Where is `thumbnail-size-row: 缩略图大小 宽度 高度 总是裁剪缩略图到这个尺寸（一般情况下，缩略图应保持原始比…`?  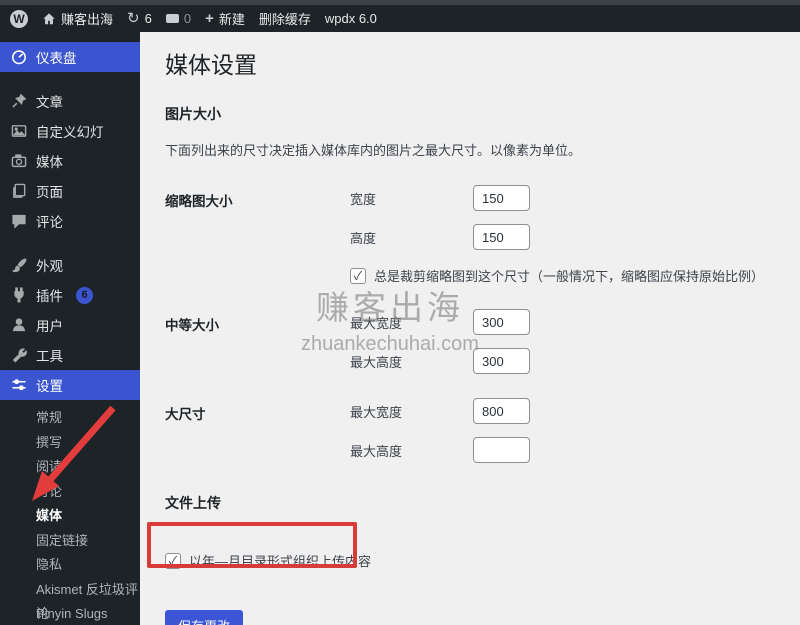 thumbnail-size-row: 缩略图大小 宽度 高度 总是裁剪缩略图到这个尺寸（一般情况下，缩略图应保持原始比… is located at coordinates (472, 235).